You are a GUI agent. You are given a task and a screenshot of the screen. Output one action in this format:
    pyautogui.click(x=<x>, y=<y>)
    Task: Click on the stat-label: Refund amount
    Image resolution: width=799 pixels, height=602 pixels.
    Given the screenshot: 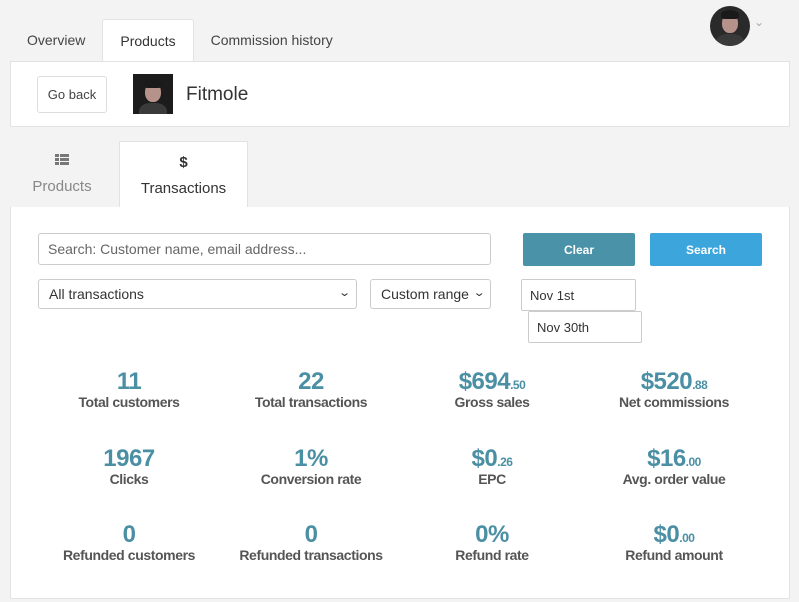 What is the action you would take?
    pyautogui.click(x=674, y=555)
    